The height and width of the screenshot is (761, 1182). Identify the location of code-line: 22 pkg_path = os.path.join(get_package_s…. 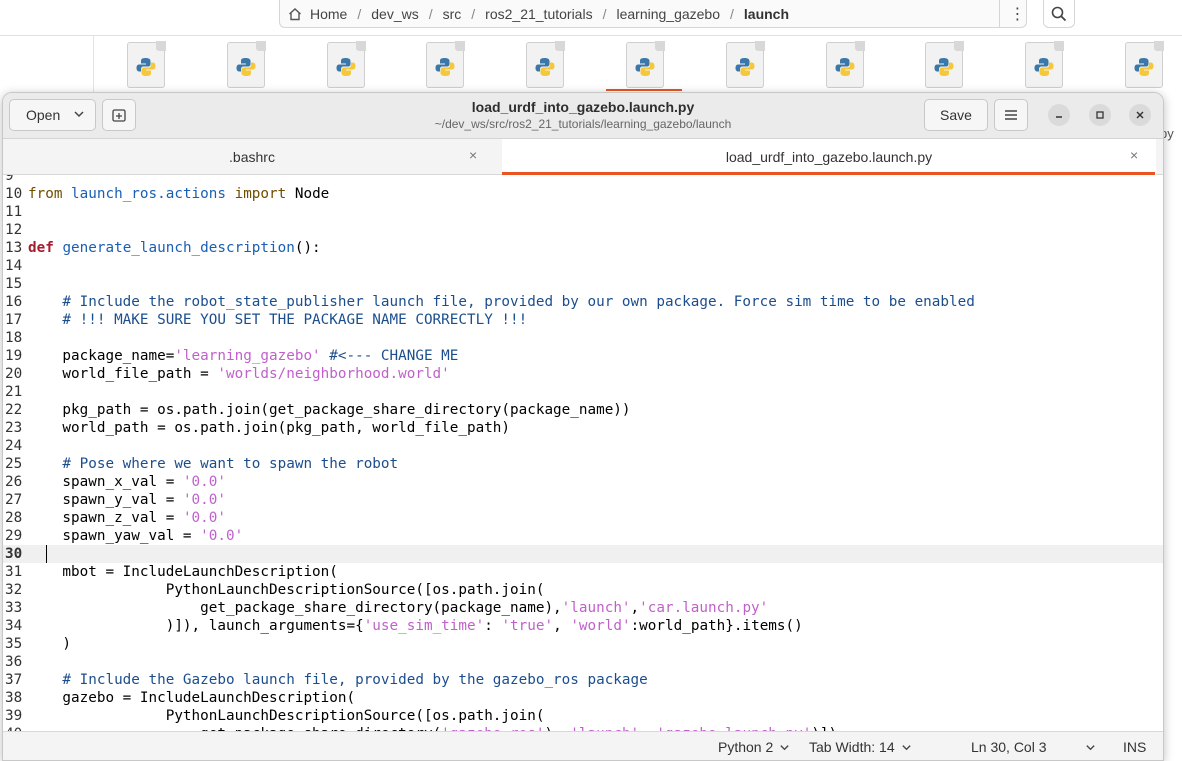
(583, 410).